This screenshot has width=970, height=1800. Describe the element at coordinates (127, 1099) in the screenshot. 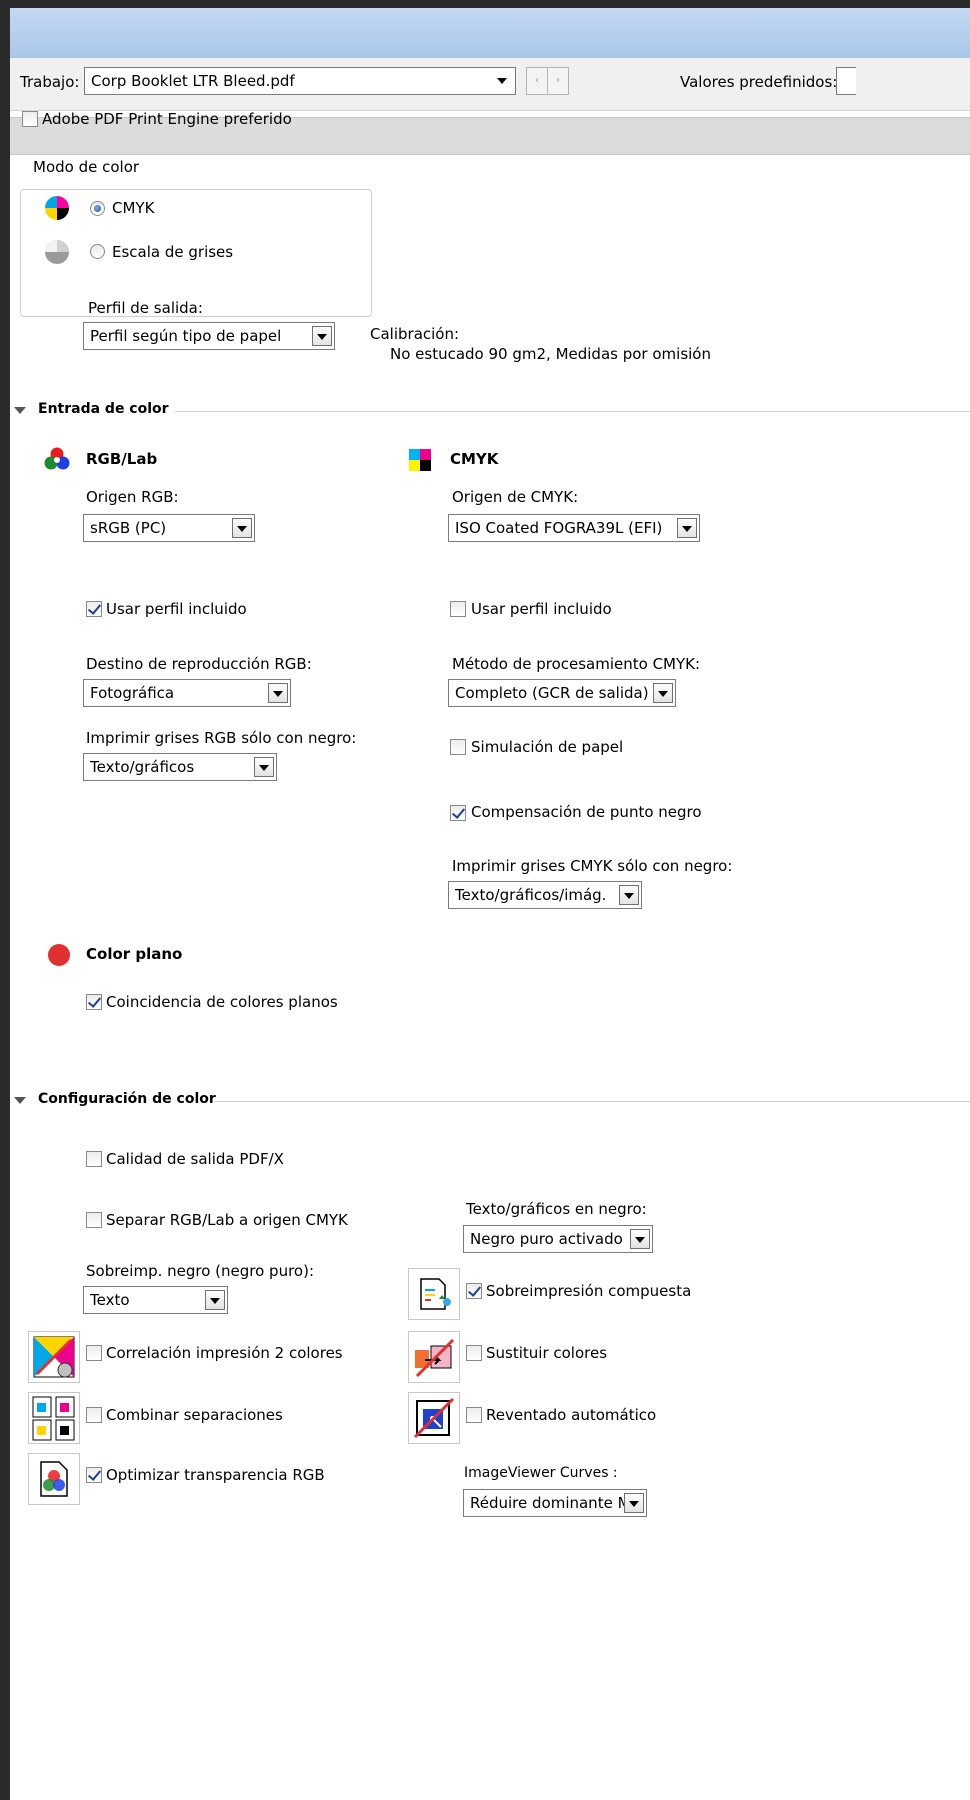

I see `color-settings-section-title: Configuración de color` at that location.